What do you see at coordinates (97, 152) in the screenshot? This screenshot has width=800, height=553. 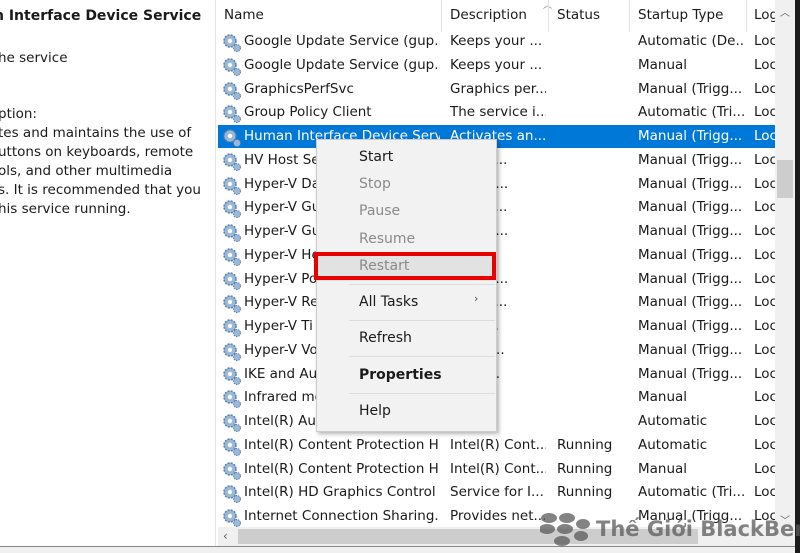 I see `description-line: uttons on keyboards, remote` at bounding box center [97, 152].